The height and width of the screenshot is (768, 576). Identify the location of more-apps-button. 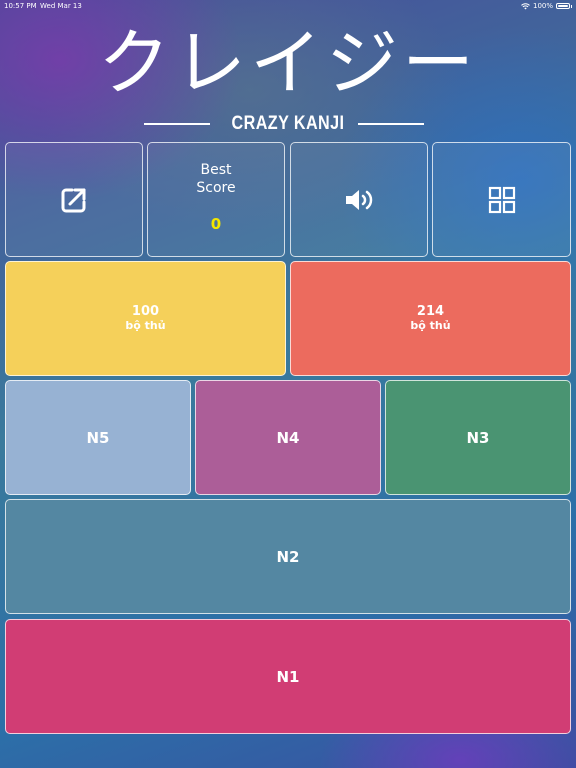
(501, 199).